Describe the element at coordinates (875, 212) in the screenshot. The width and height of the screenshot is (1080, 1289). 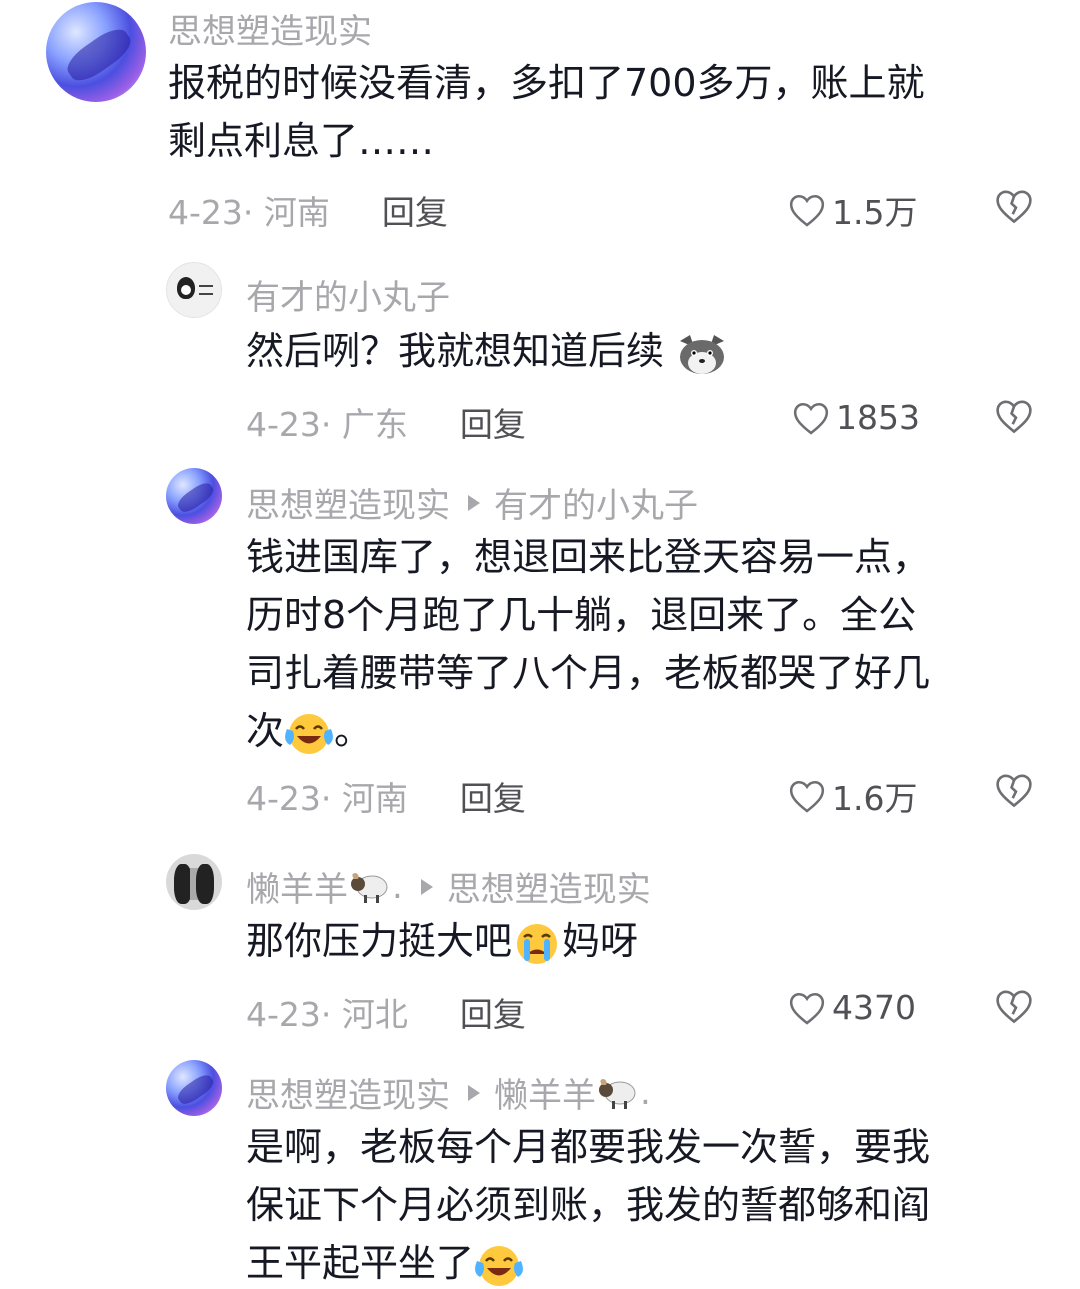
I see `like-count: 1.5万` at that location.